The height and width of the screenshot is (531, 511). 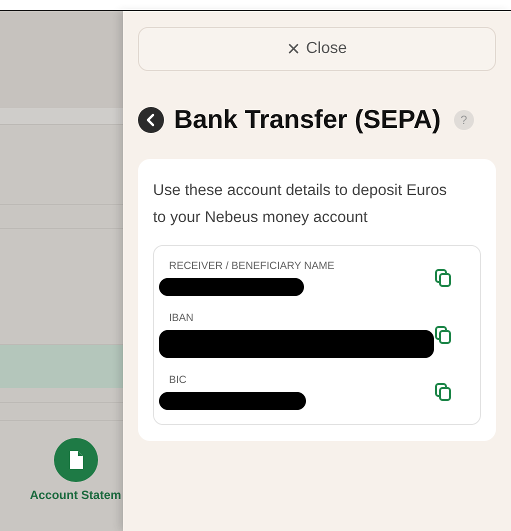 I want to click on help-icon: ?, so click(x=464, y=120).